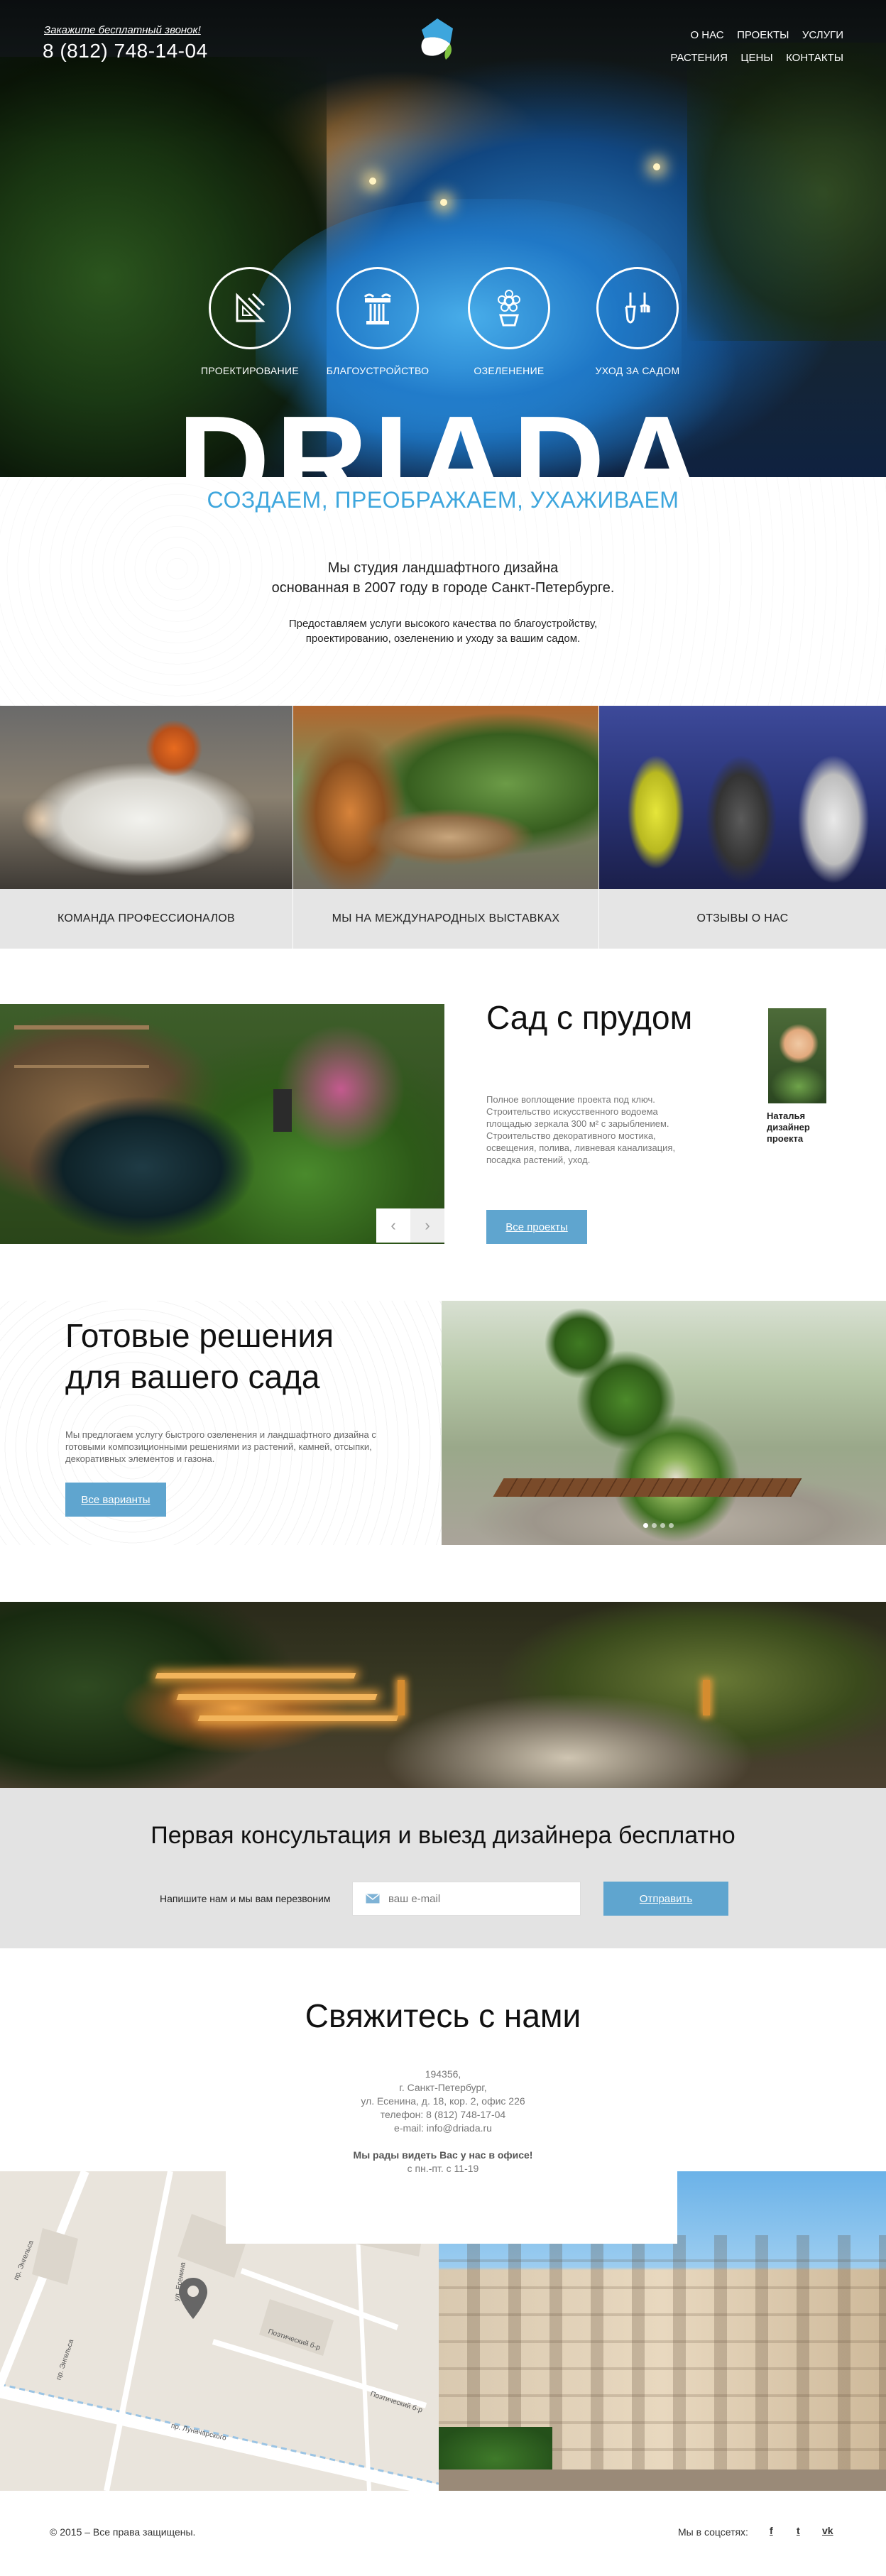 The width and height of the screenshot is (886, 2576). I want to click on flower-icon, so click(509, 308).